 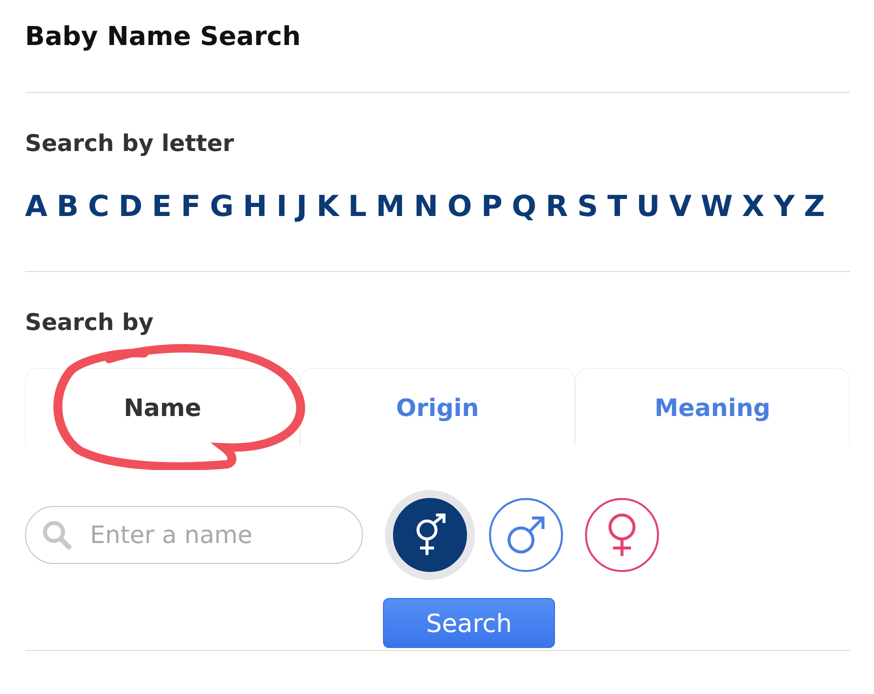 I want to click on letter-link: B, so click(x=67, y=206).